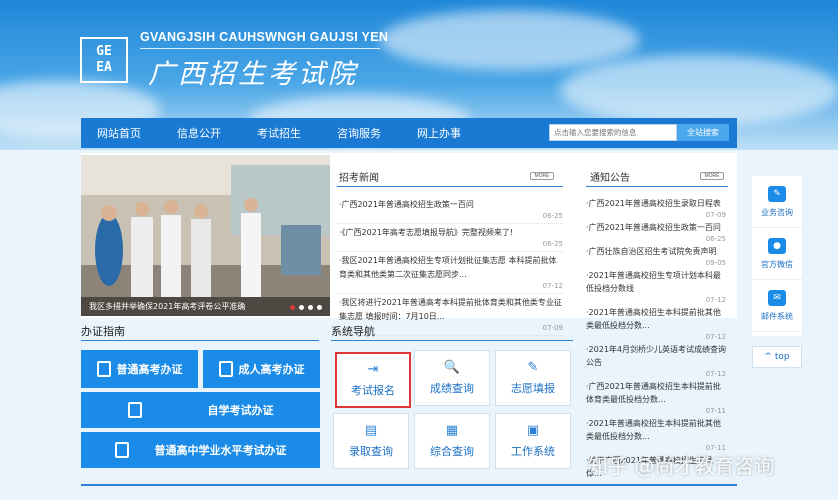  I want to click on slider-photo, so click(205, 235).